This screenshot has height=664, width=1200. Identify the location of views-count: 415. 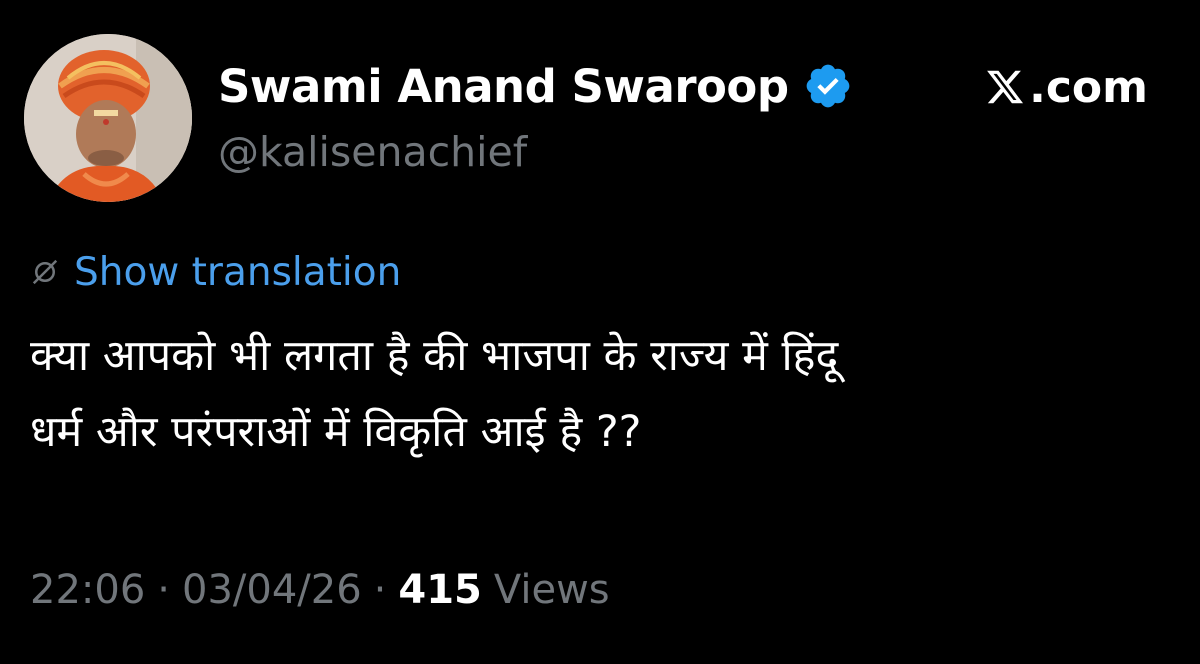
(440, 590).